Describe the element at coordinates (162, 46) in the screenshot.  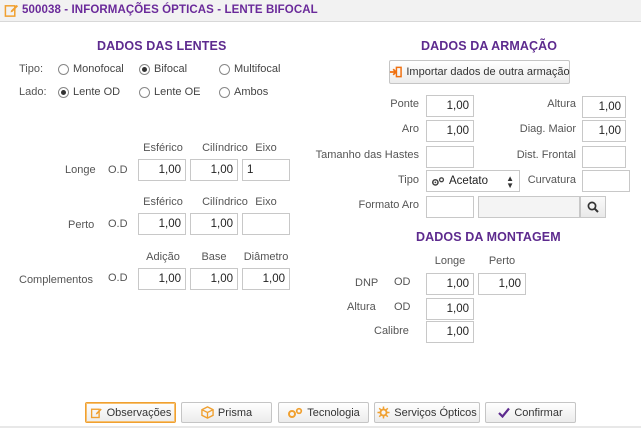
I see `lentes-section-title: DADOS DAS LENTES` at that location.